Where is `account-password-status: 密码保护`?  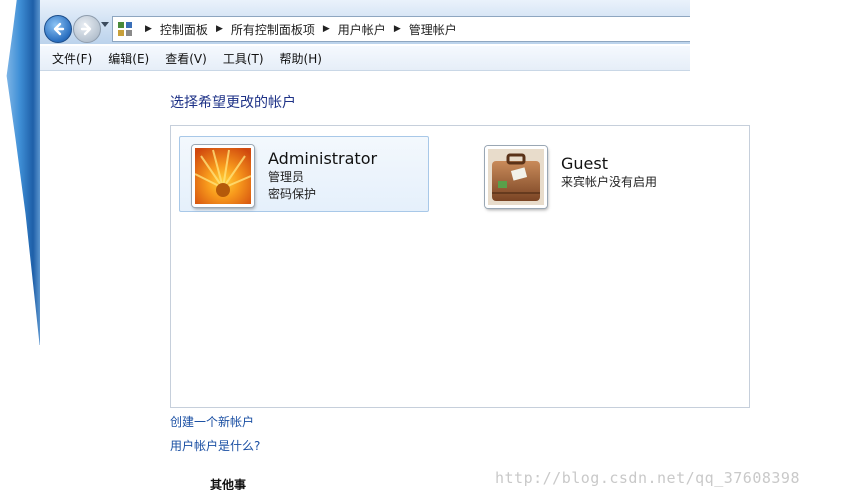
account-password-status: 密码保护 is located at coordinates (292, 194).